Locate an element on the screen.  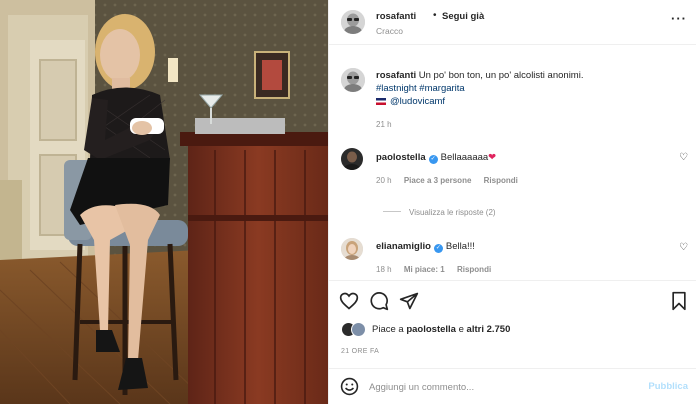
author-avatar-image is located at coordinates (353, 22).